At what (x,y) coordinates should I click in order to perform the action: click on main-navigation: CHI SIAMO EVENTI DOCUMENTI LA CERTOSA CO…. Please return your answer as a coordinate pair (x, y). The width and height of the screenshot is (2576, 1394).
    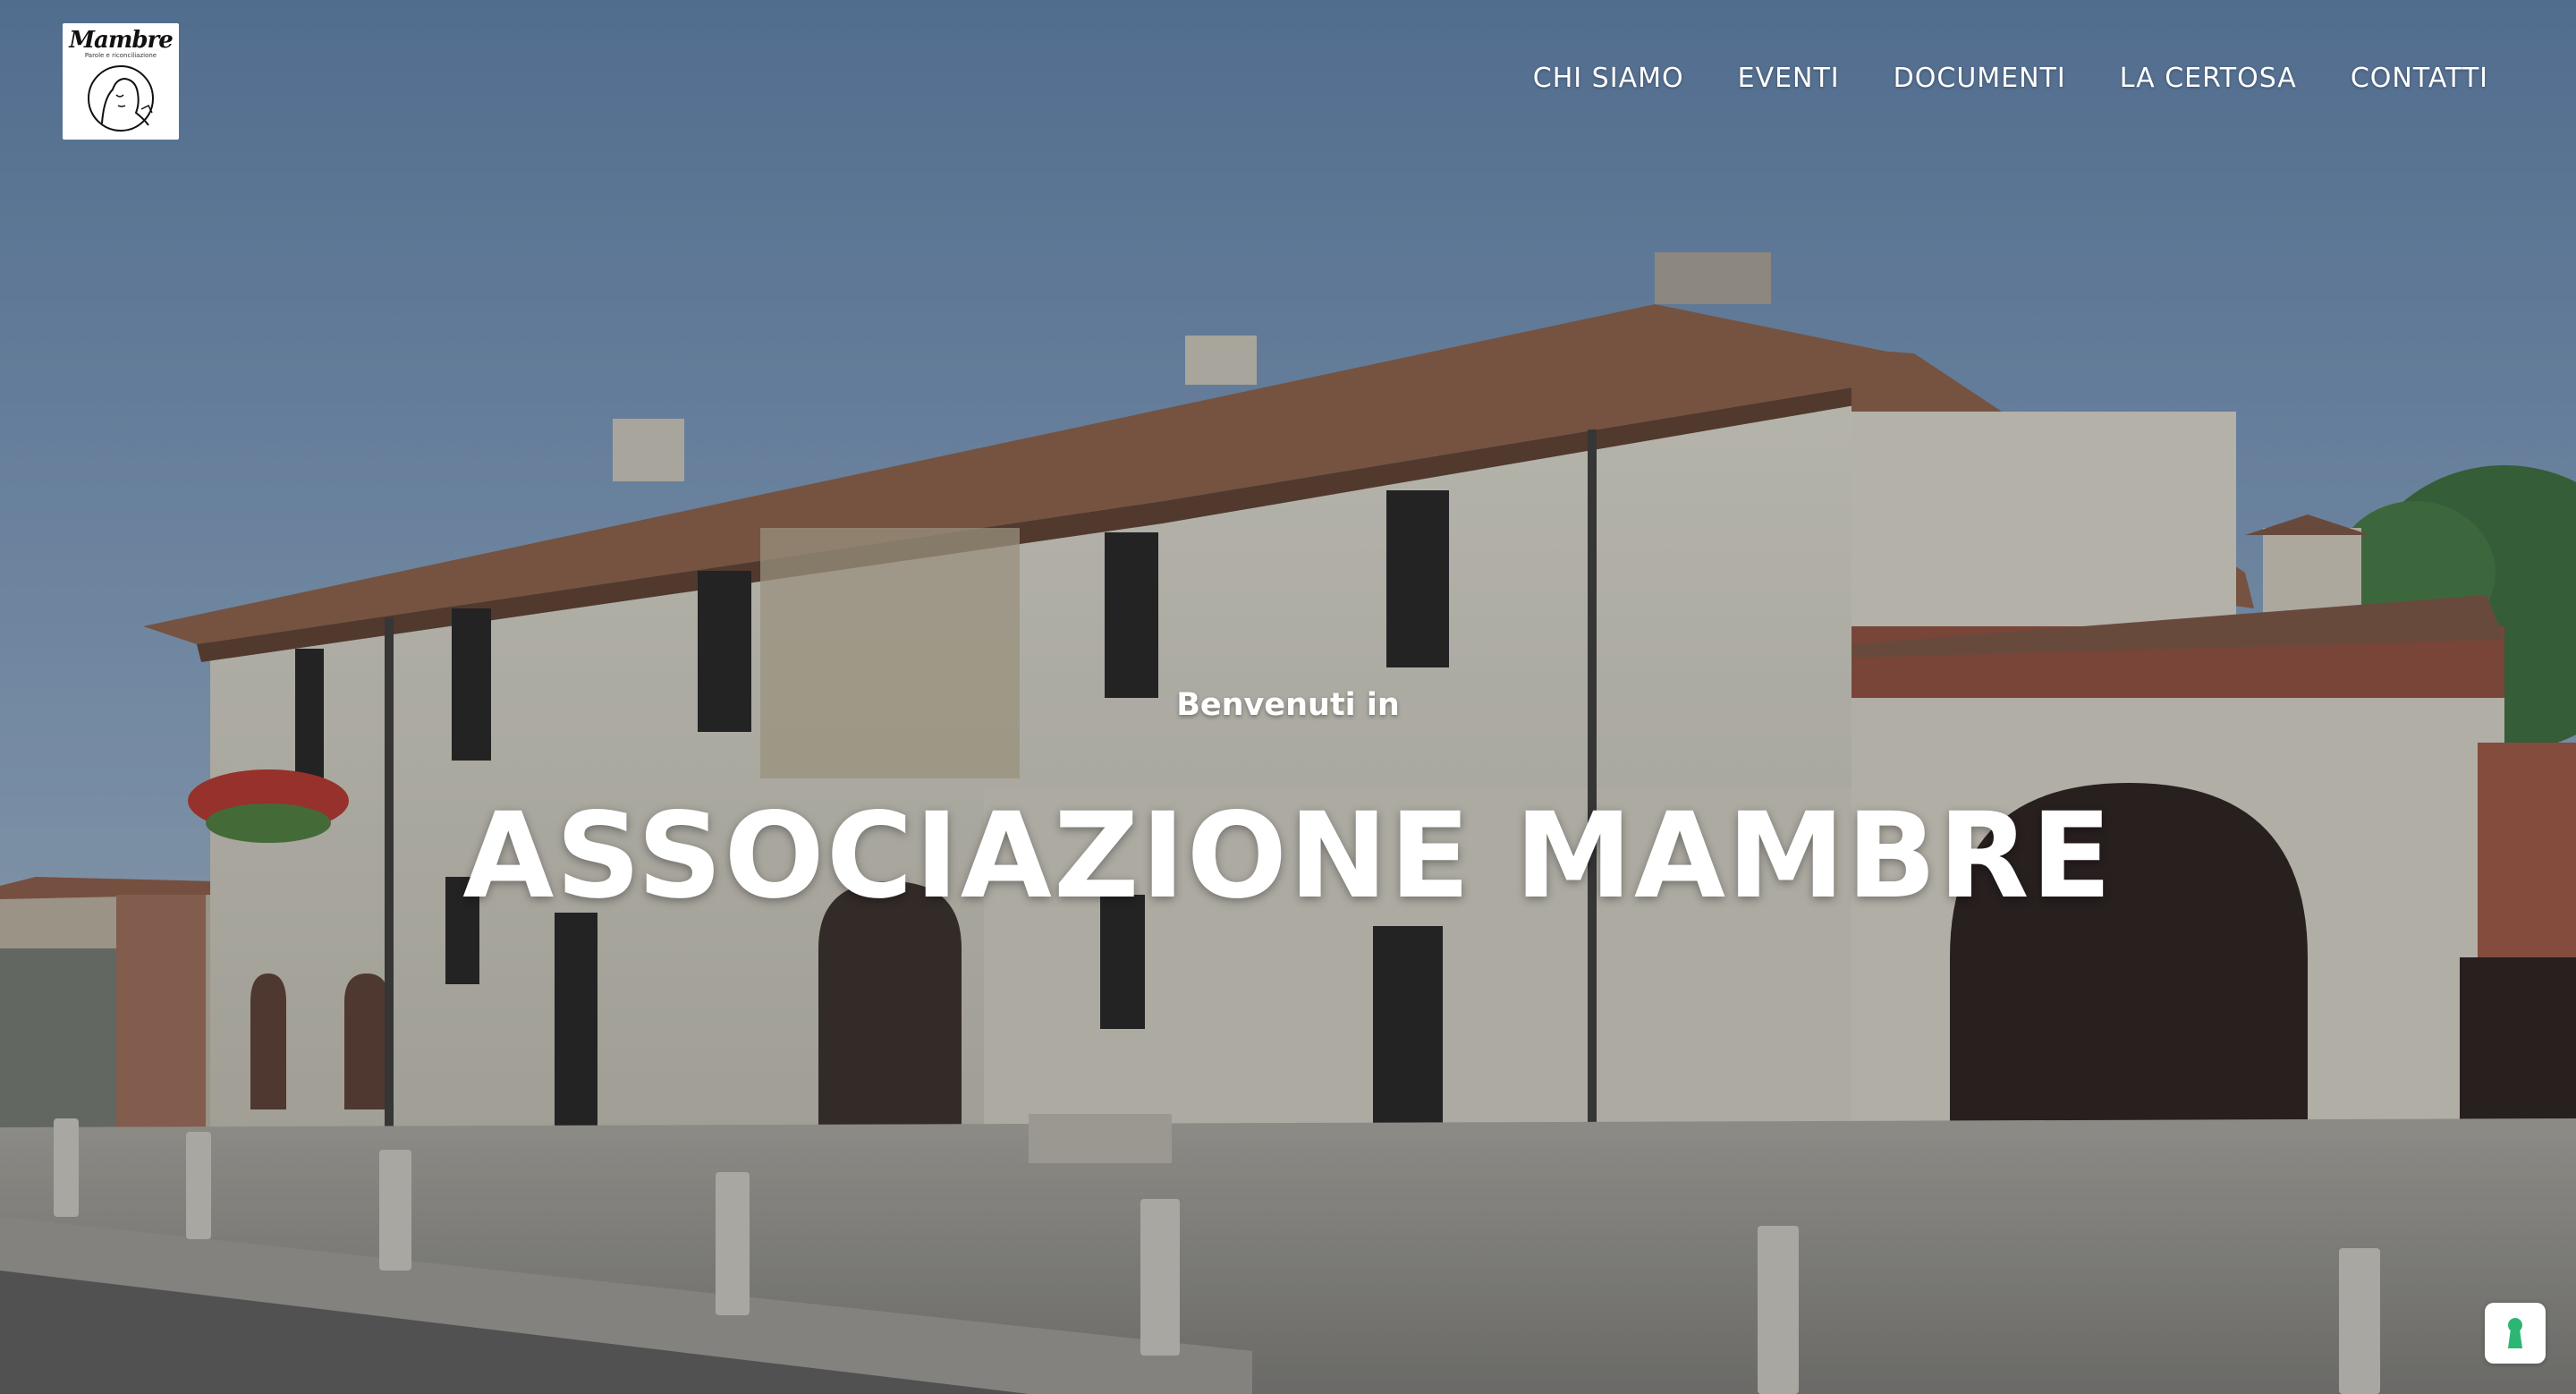
    Looking at the image, I should click on (2010, 78).